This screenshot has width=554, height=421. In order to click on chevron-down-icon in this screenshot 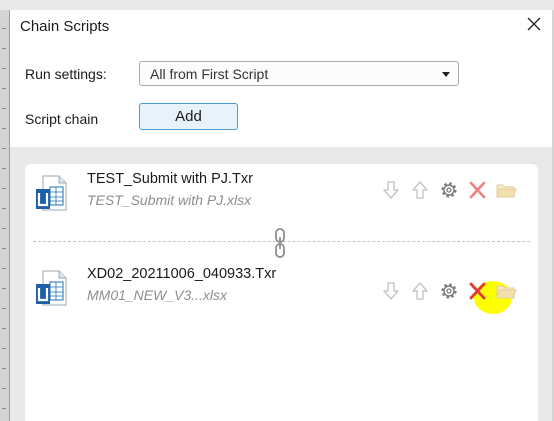, I will do `click(446, 74)`.